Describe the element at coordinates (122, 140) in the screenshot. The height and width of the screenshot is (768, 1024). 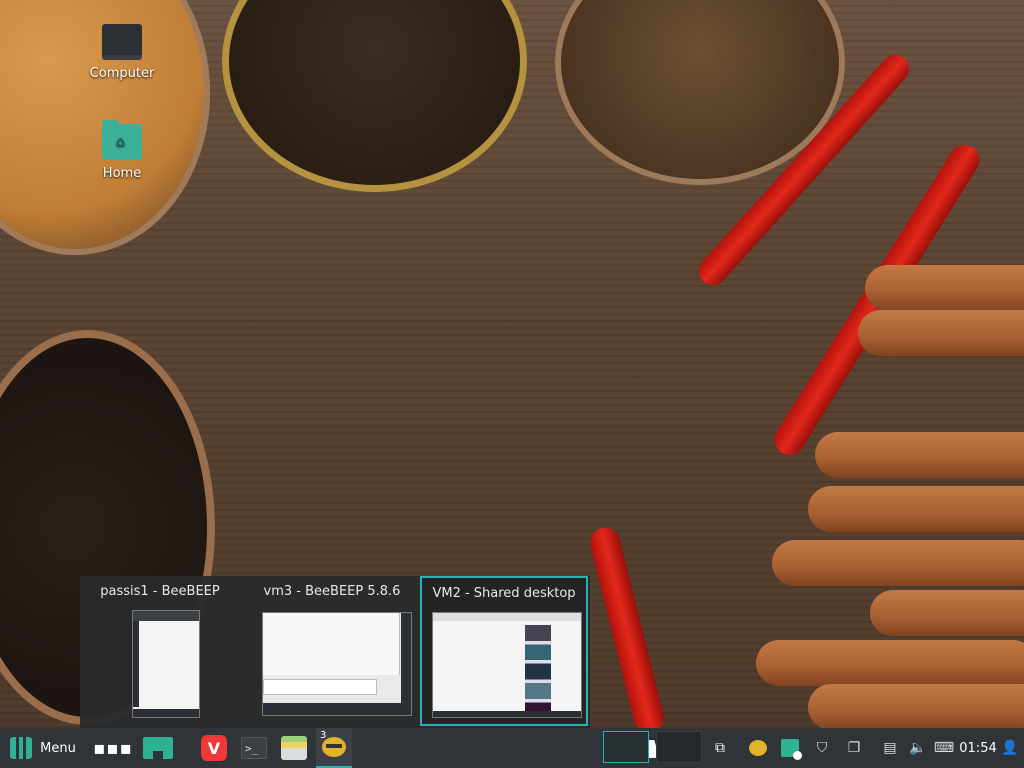
I see `home-folder-icon: ⌂` at that location.